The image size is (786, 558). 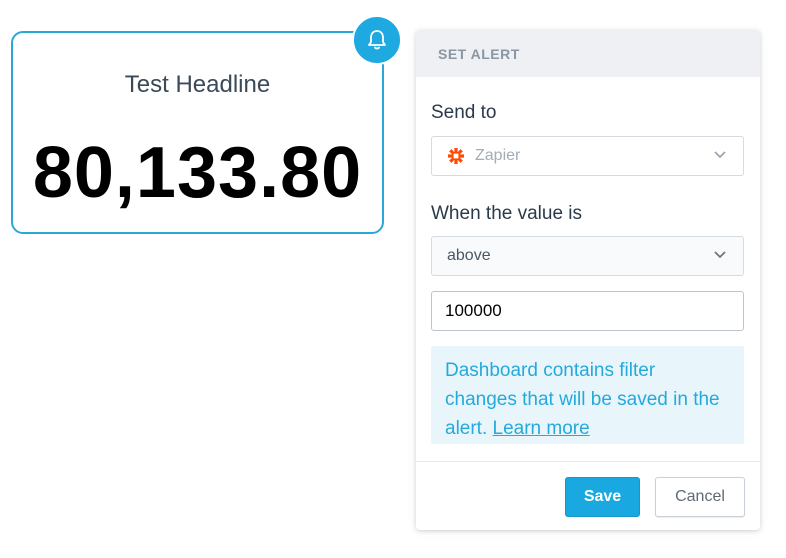 I want to click on send-to-select: Zapier, so click(x=587, y=156).